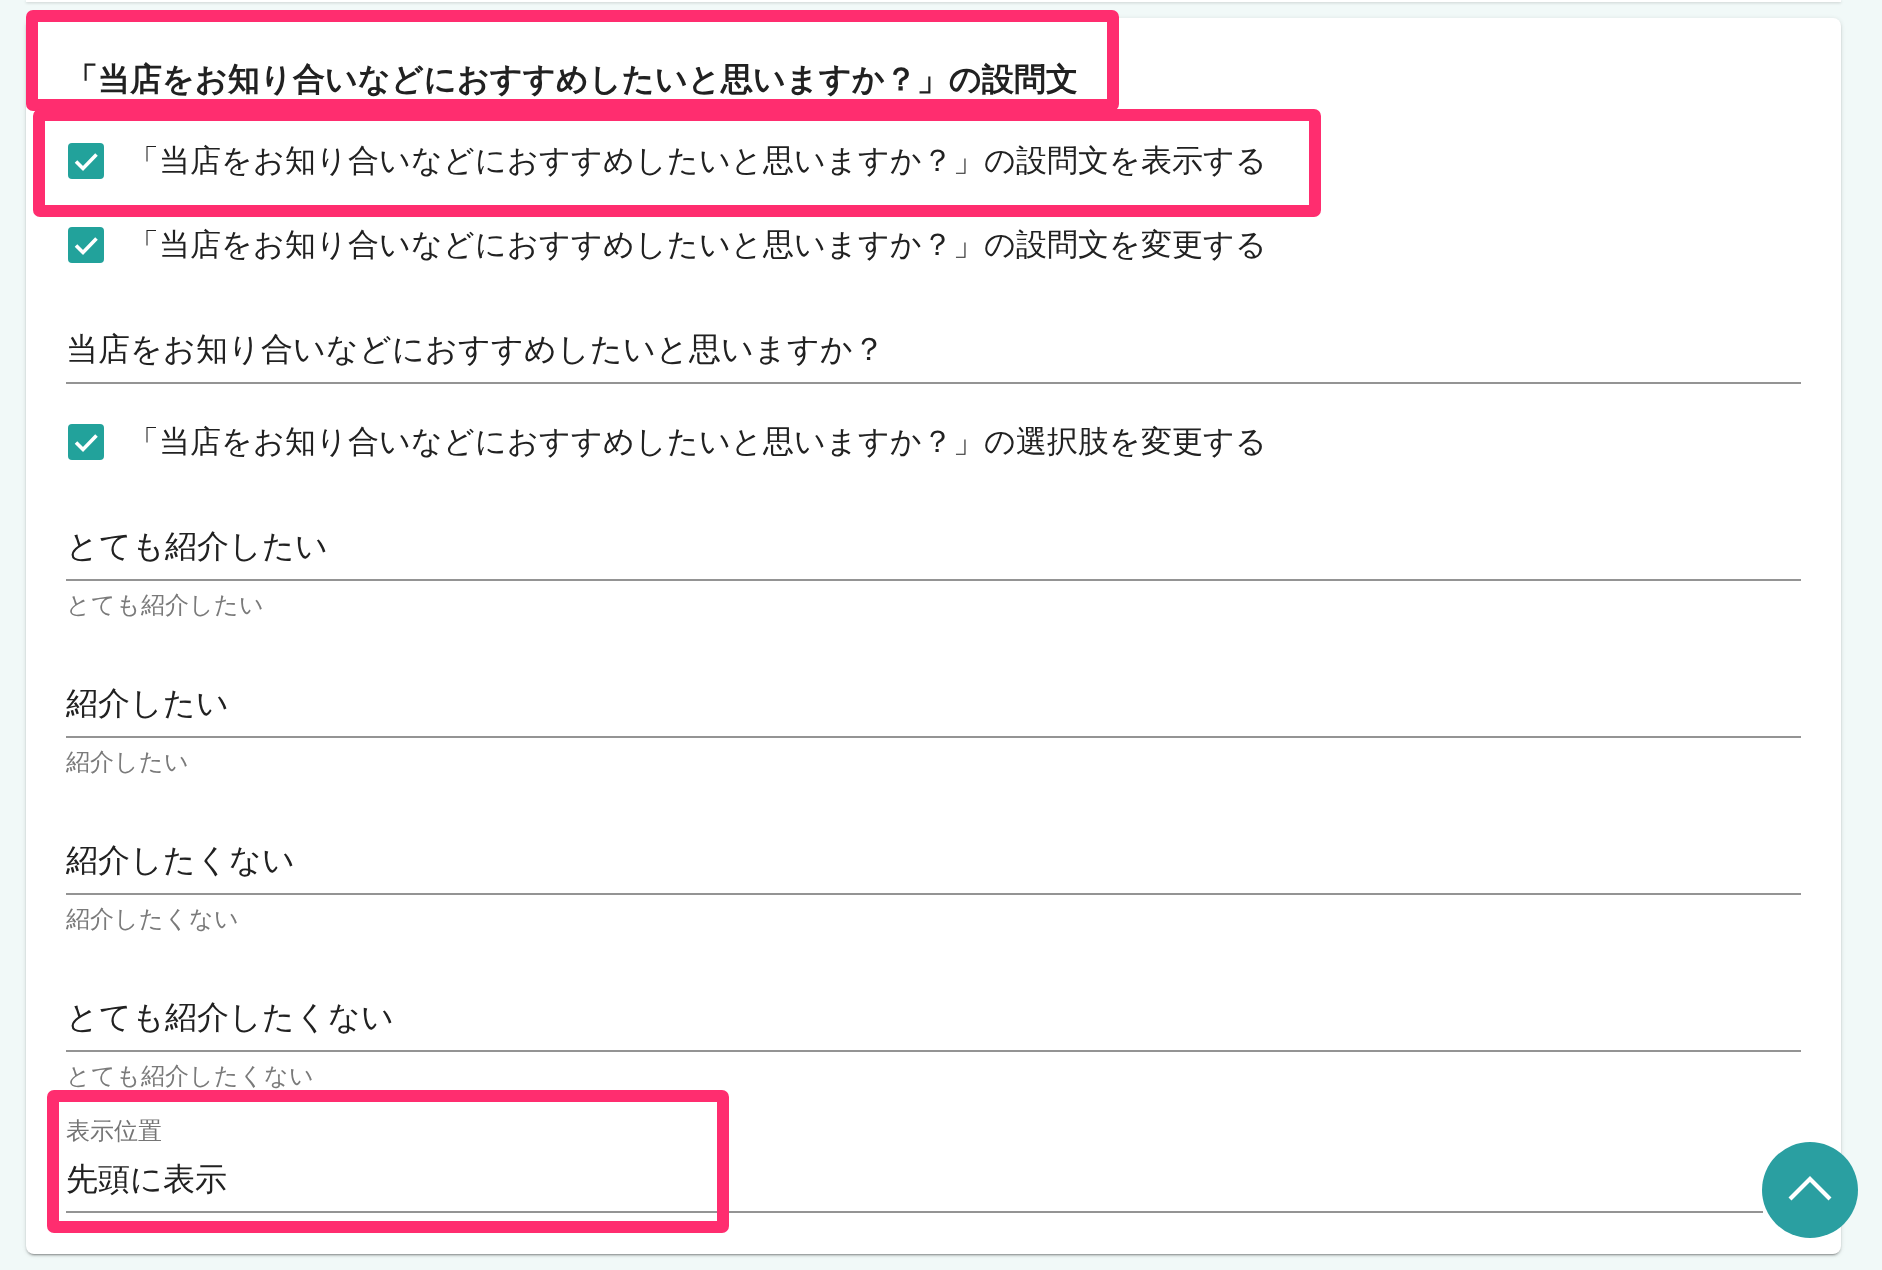 The image size is (1882, 1270). Describe the element at coordinates (933, 552) in the screenshot. I see `text-field: とても紹介したい` at that location.